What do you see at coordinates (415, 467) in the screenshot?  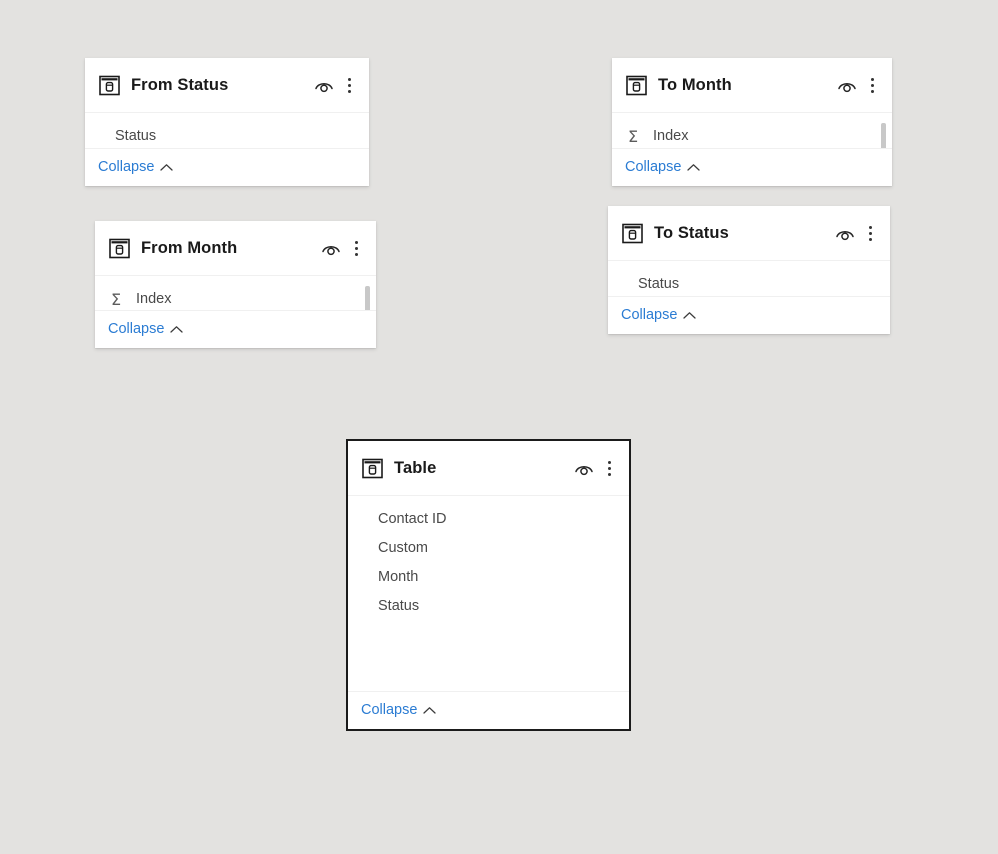 I see `card-title: Table` at bounding box center [415, 467].